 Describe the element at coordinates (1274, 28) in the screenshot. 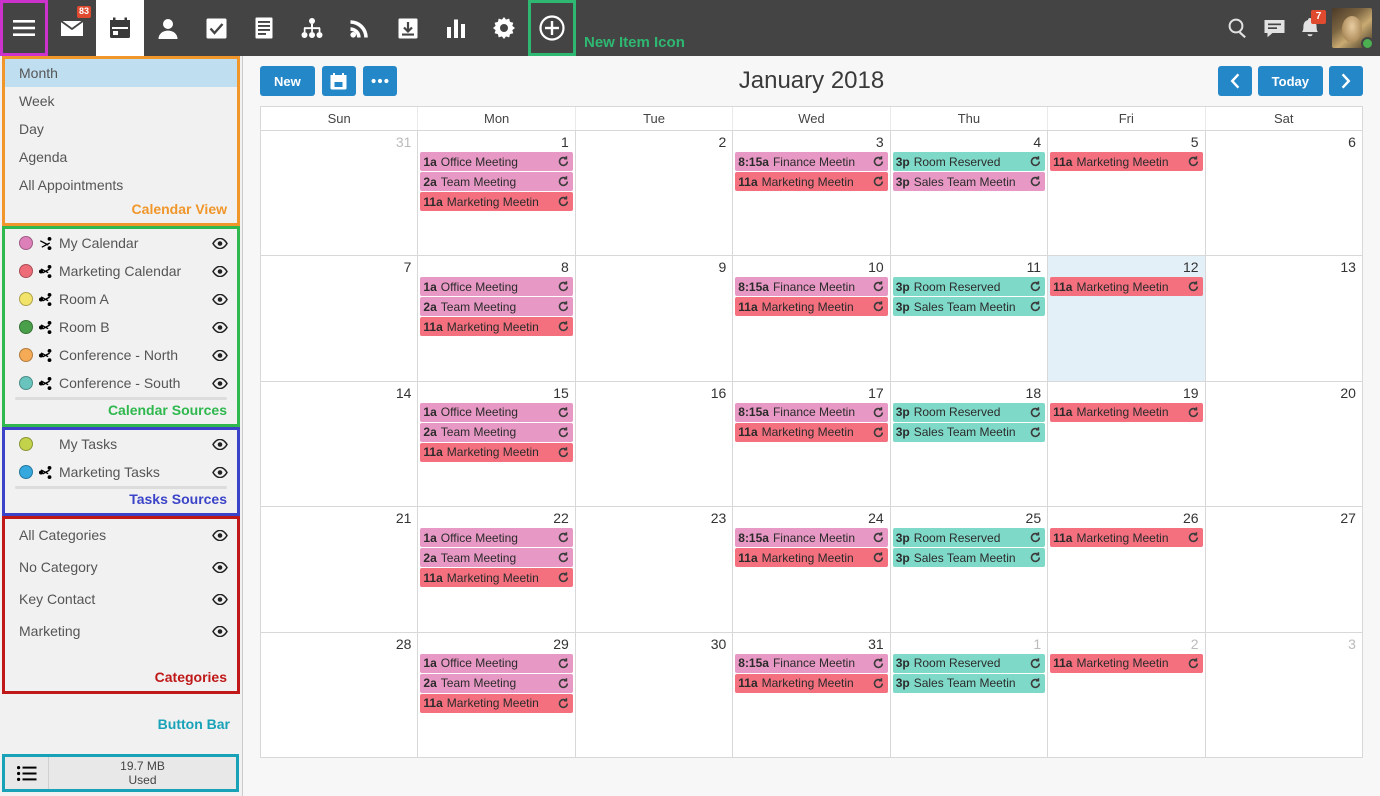

I see `chat-icon` at that location.